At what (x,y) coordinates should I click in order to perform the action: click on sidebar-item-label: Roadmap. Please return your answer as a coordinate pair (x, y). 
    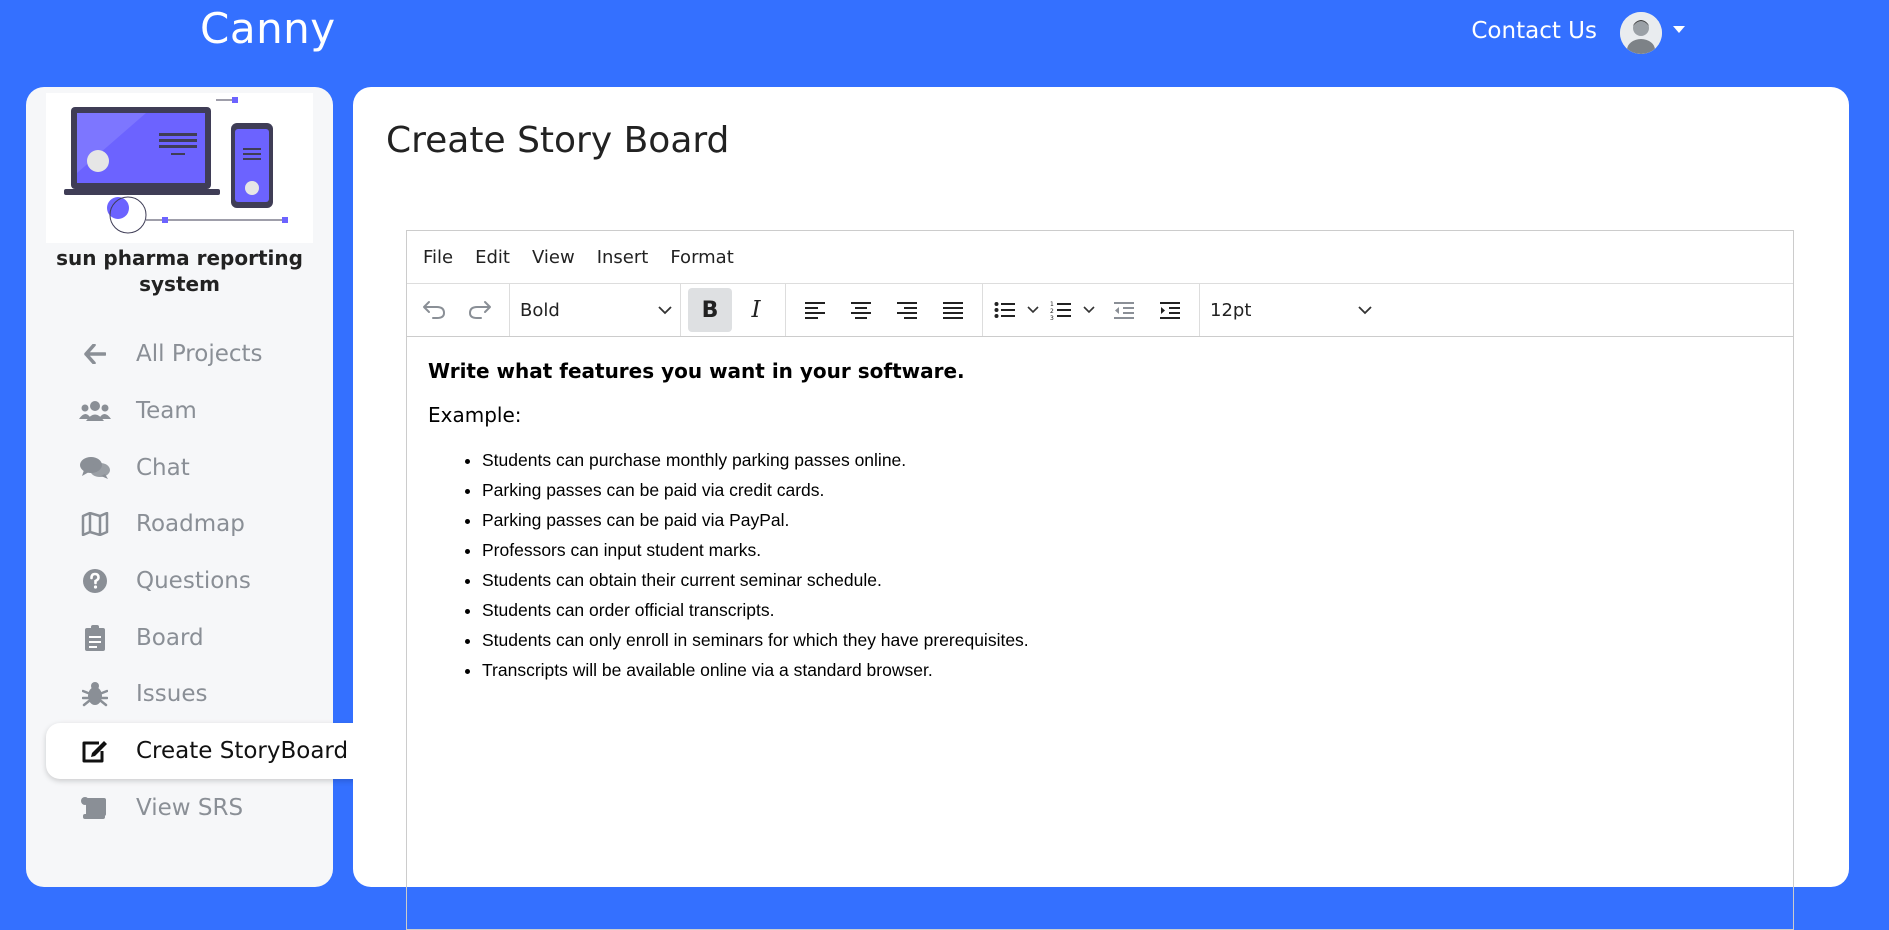
    Looking at the image, I should click on (190, 524).